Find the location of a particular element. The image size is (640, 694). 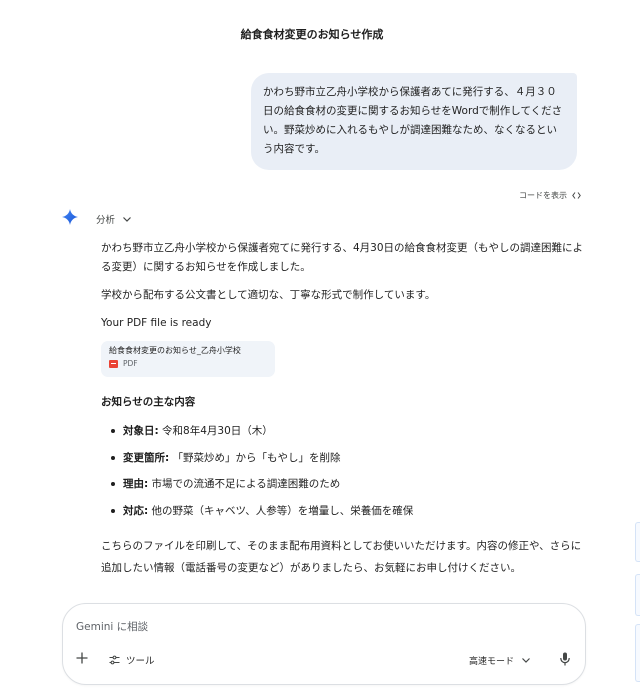

plus-icon is located at coordinates (82, 658).